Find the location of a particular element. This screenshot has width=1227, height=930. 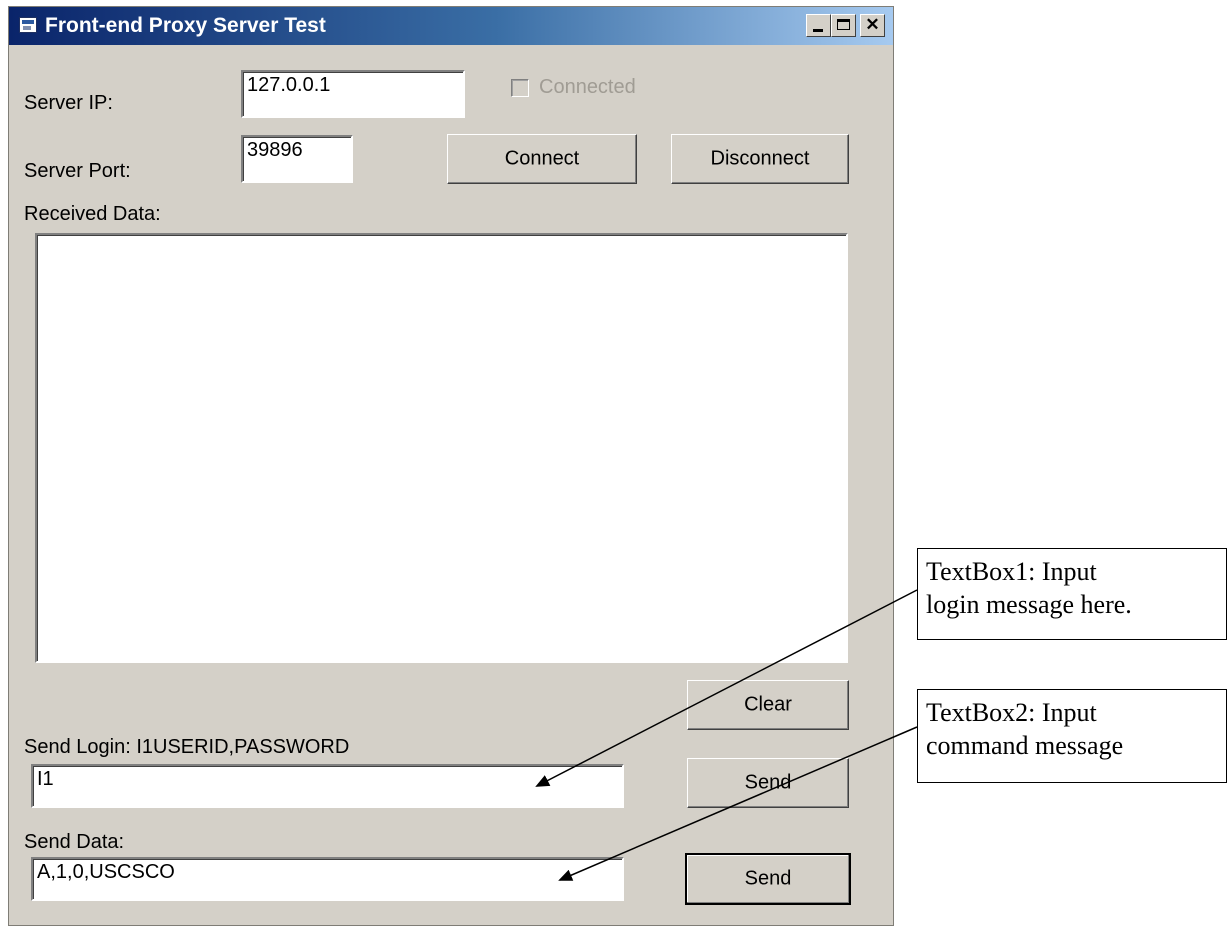

callout-arrows is located at coordinates (726, 735).